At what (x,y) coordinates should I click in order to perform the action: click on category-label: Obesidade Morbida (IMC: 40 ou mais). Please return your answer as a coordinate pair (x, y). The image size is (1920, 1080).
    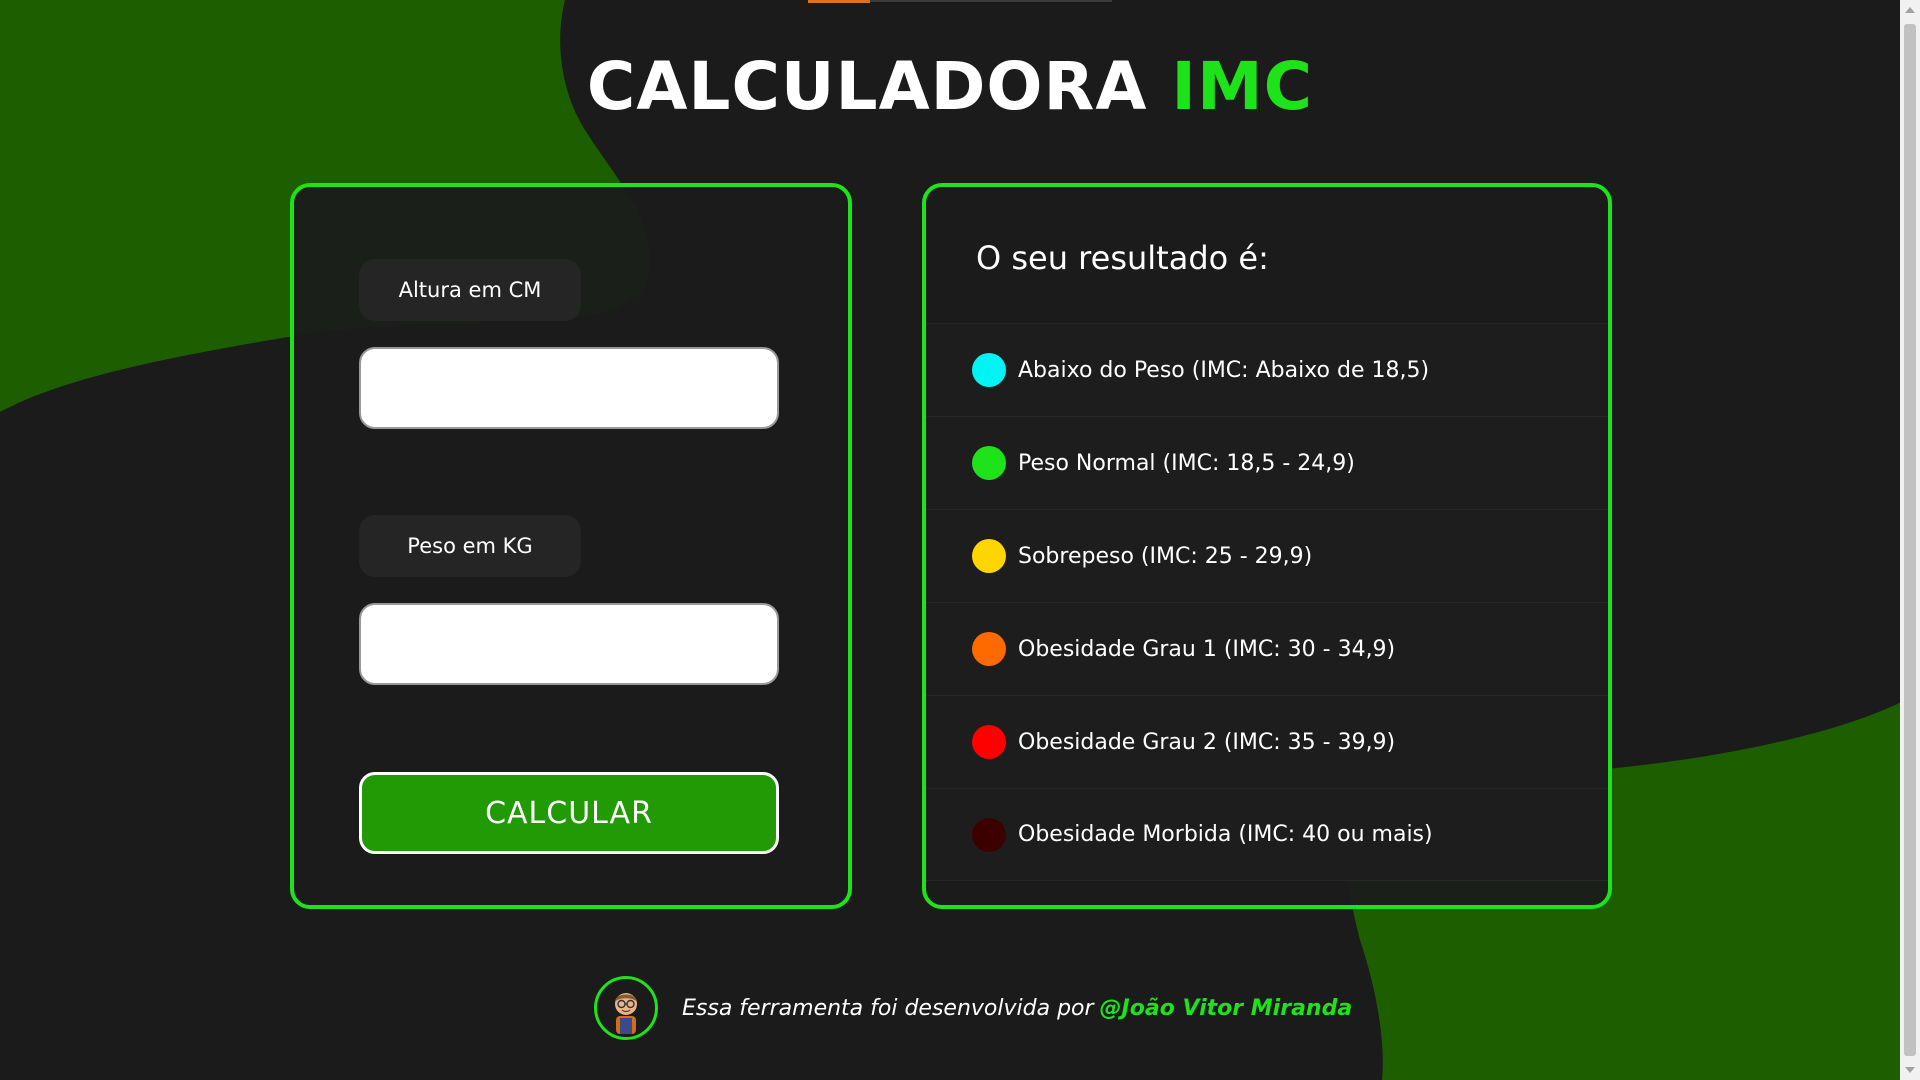
    Looking at the image, I should click on (1225, 834).